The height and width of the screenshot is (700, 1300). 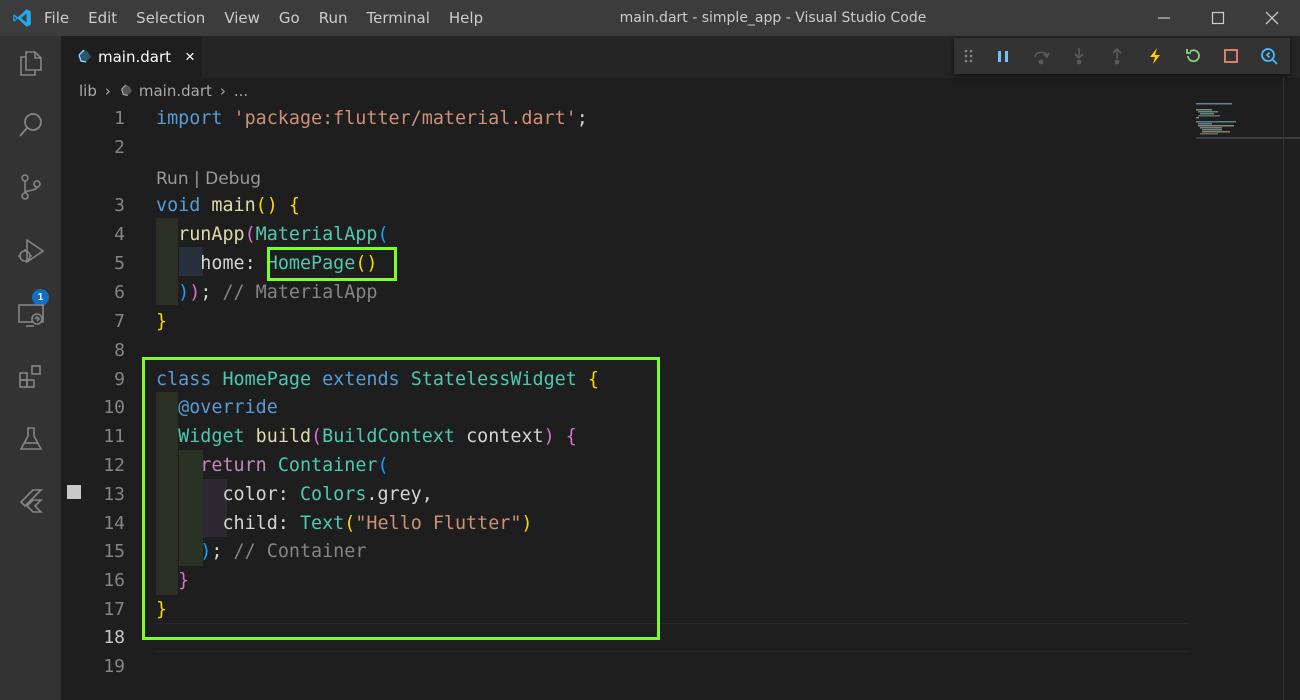 I want to click on line-number: 1, so click(x=119, y=118).